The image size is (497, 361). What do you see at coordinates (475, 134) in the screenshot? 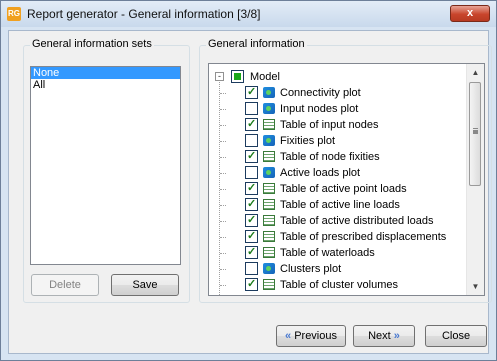
I see `scrollbar-thumb` at bounding box center [475, 134].